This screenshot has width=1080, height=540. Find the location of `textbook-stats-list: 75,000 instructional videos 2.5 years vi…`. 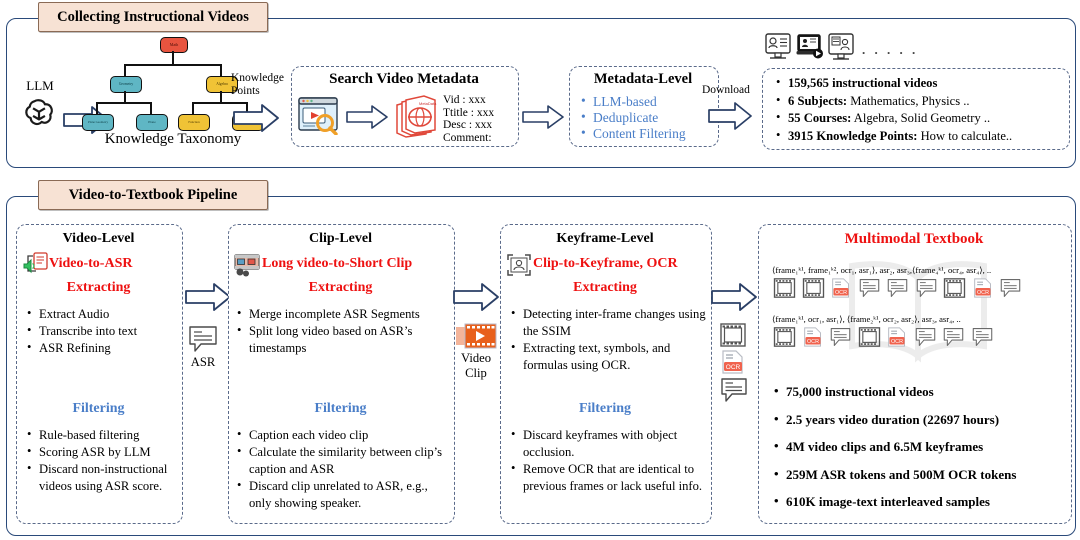

textbook-stats-list: 75,000 instructional videos 2.5 years vi… is located at coordinates (919, 446).